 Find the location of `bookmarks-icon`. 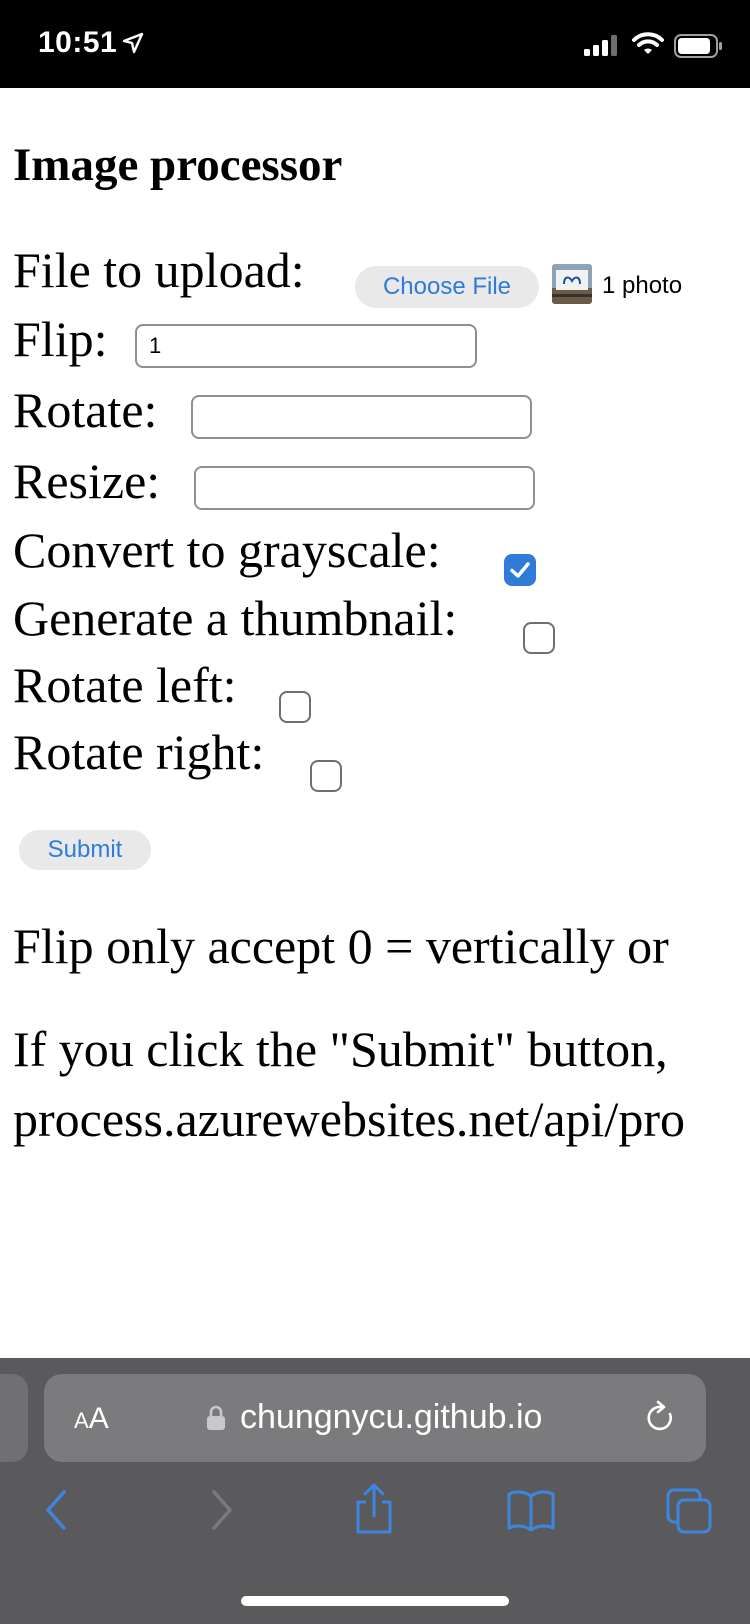

bookmarks-icon is located at coordinates (531, 1510).